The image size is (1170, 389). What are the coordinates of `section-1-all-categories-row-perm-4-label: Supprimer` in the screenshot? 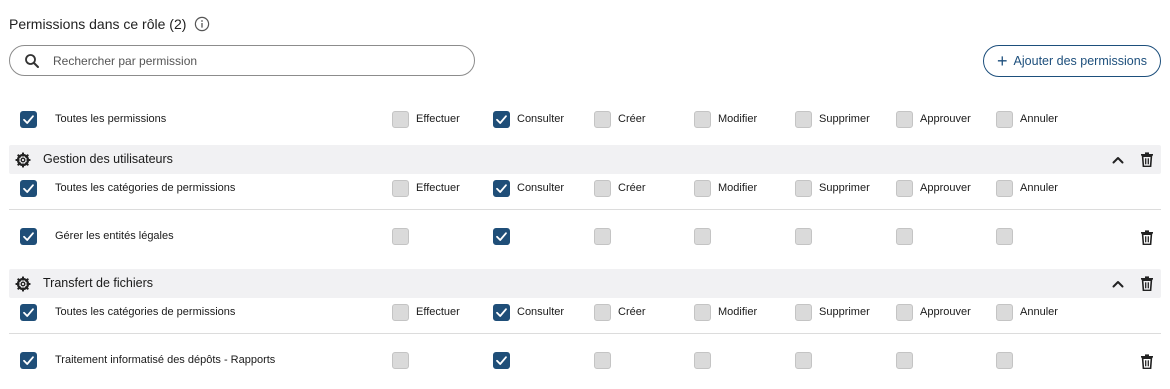 It's located at (844, 312).